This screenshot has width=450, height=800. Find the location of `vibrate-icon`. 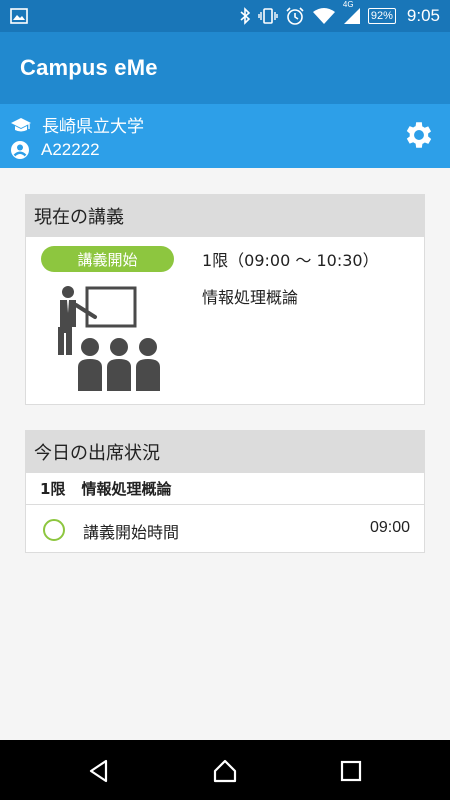

vibrate-icon is located at coordinates (268, 16).